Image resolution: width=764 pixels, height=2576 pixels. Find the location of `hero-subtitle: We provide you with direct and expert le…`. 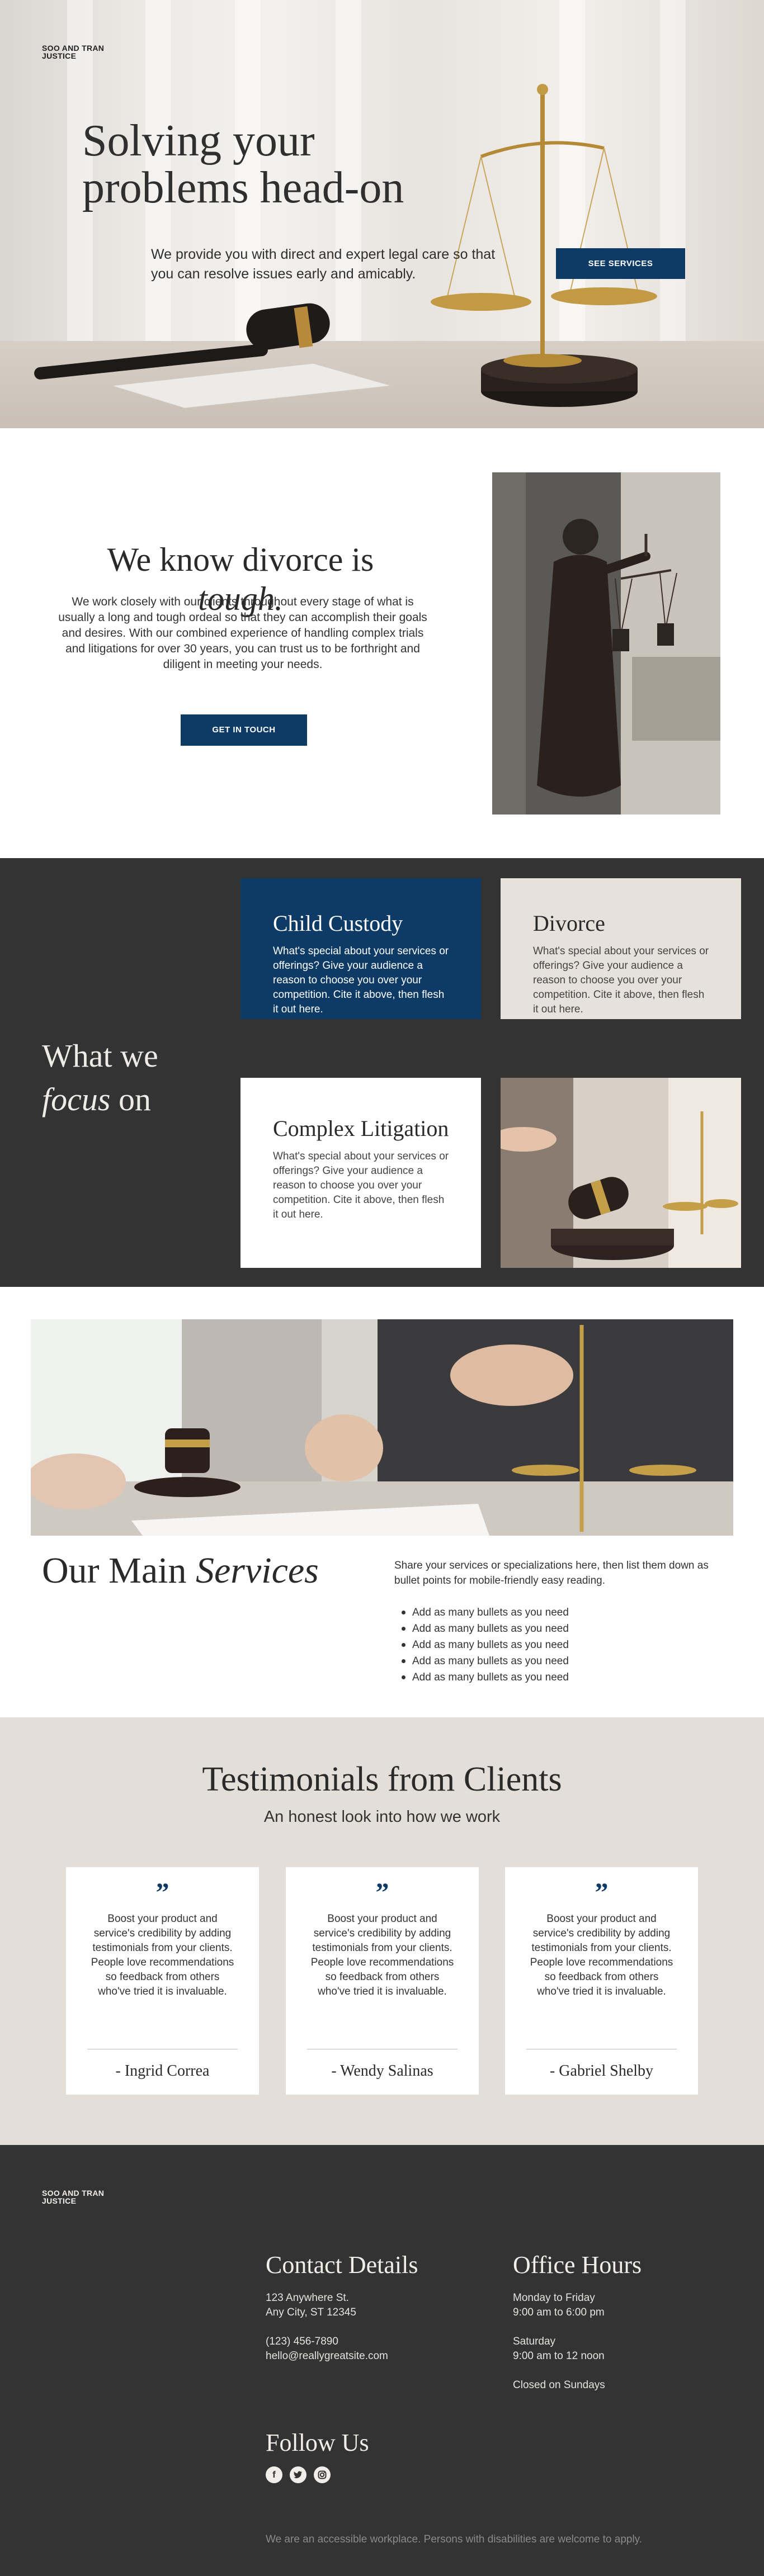

hero-subtitle: We provide you with direct and expert le… is located at coordinates (323, 264).